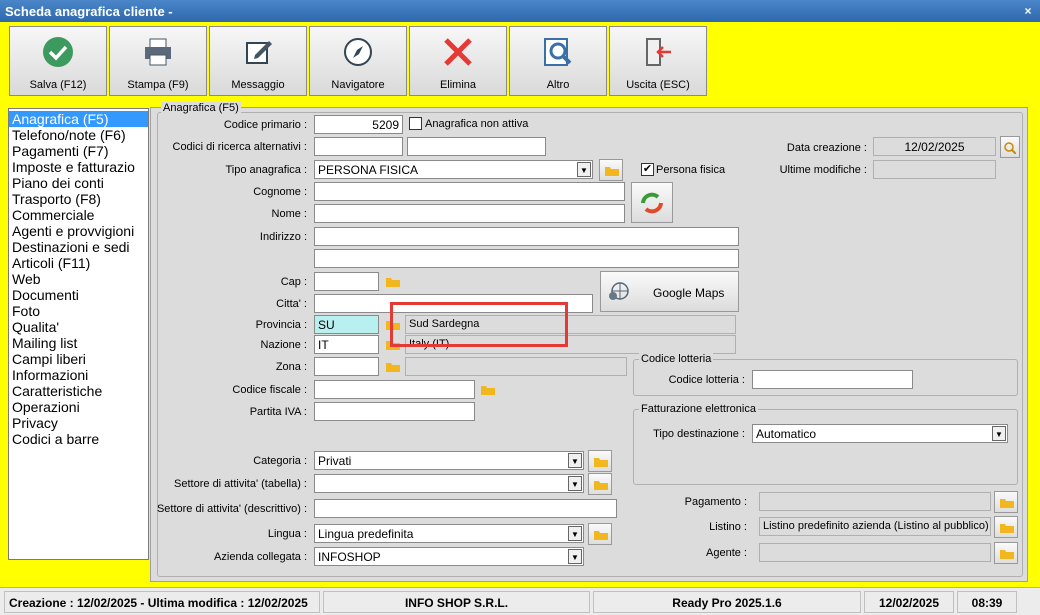 Image resolution: width=1040 pixels, height=615 pixels. I want to click on delete-button: Elimina, so click(458, 61).